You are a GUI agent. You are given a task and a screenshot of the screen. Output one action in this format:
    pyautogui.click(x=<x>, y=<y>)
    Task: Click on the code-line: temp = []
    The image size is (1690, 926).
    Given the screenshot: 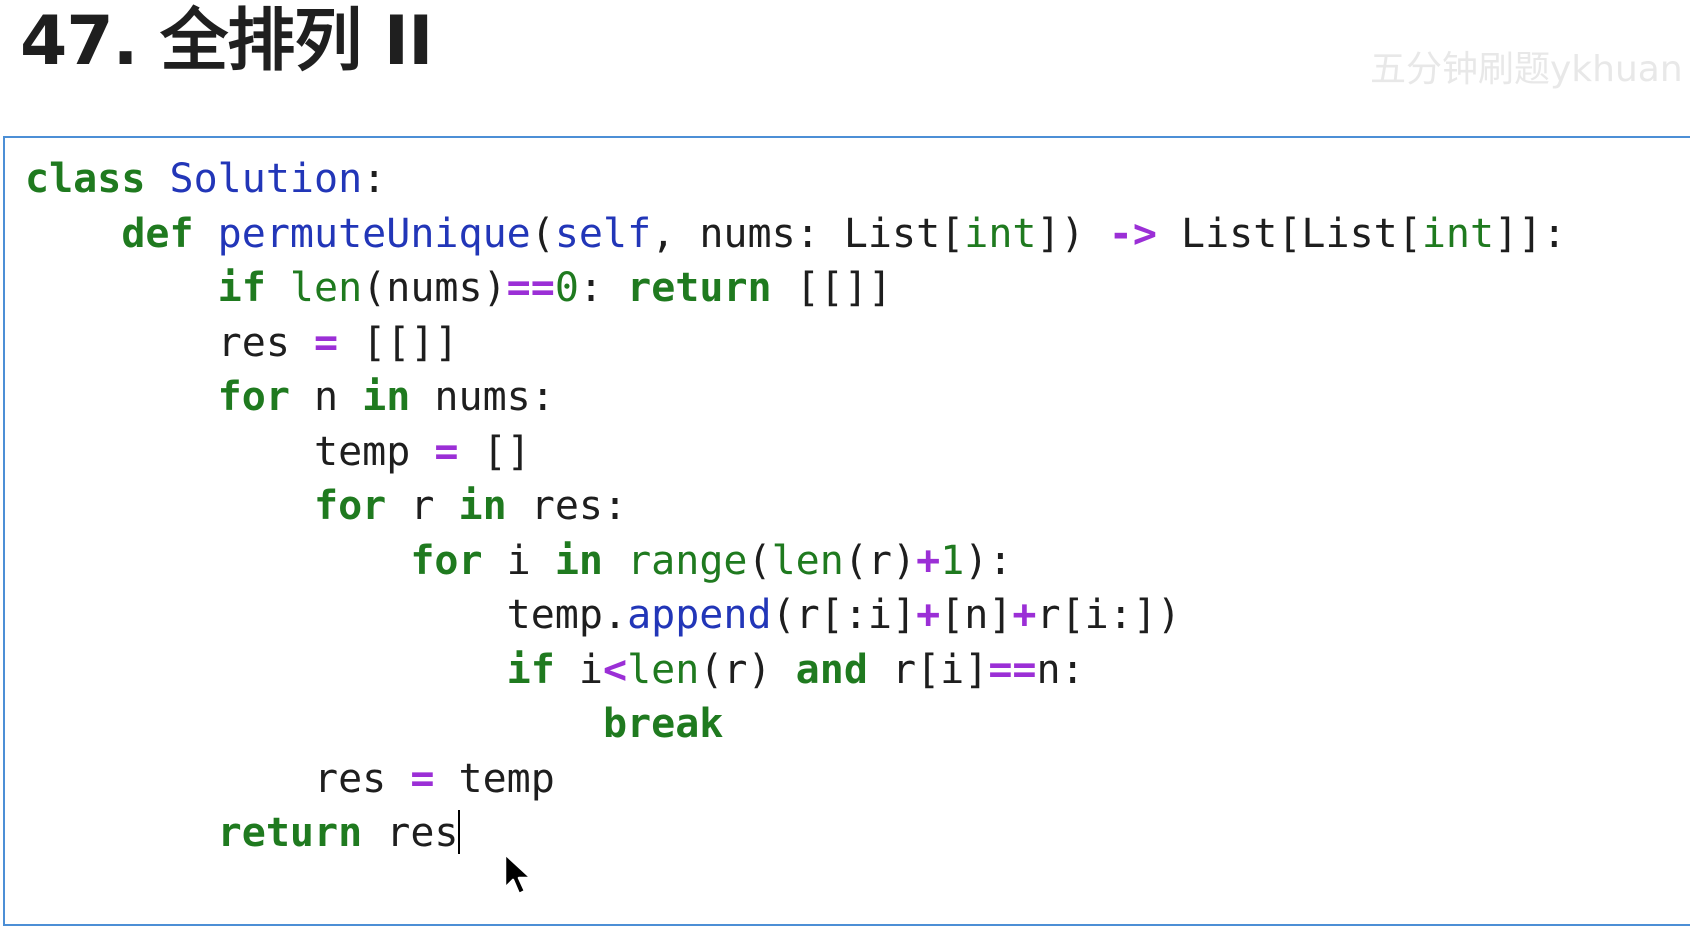 What is the action you would take?
    pyautogui.click(x=795, y=452)
    